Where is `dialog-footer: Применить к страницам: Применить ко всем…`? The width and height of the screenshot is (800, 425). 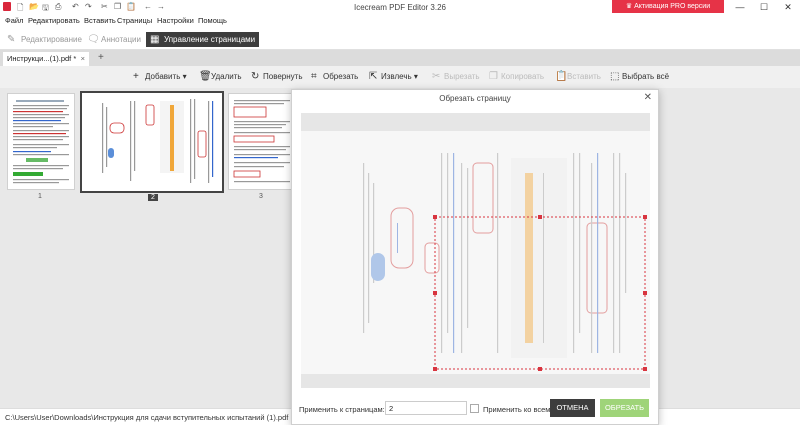 dialog-footer: Применить к страницам: Применить ко всем… is located at coordinates (475, 410).